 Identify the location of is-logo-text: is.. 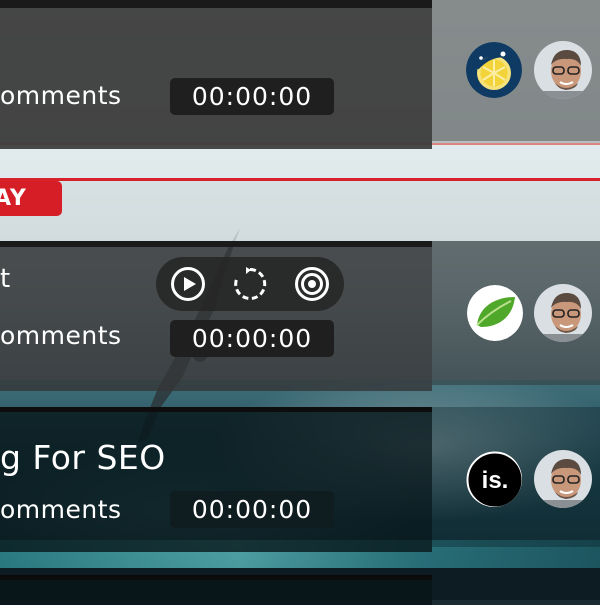
(495, 480).